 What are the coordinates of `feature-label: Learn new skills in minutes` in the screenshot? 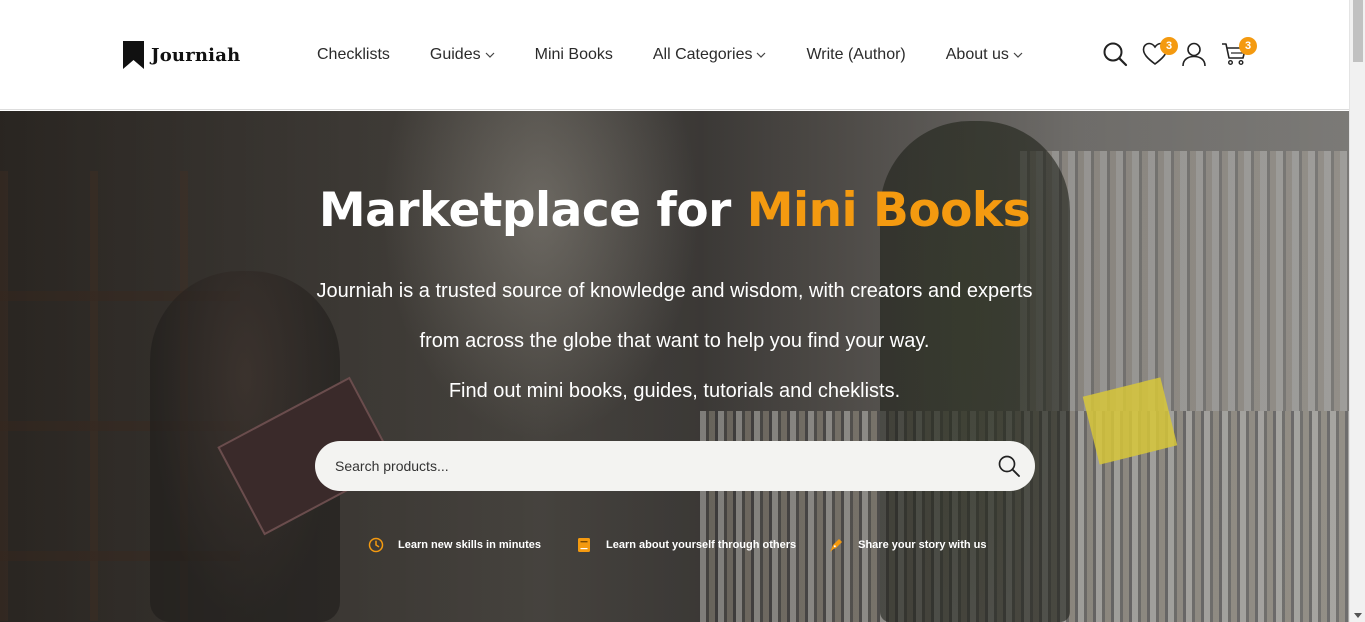 It's located at (470, 545).